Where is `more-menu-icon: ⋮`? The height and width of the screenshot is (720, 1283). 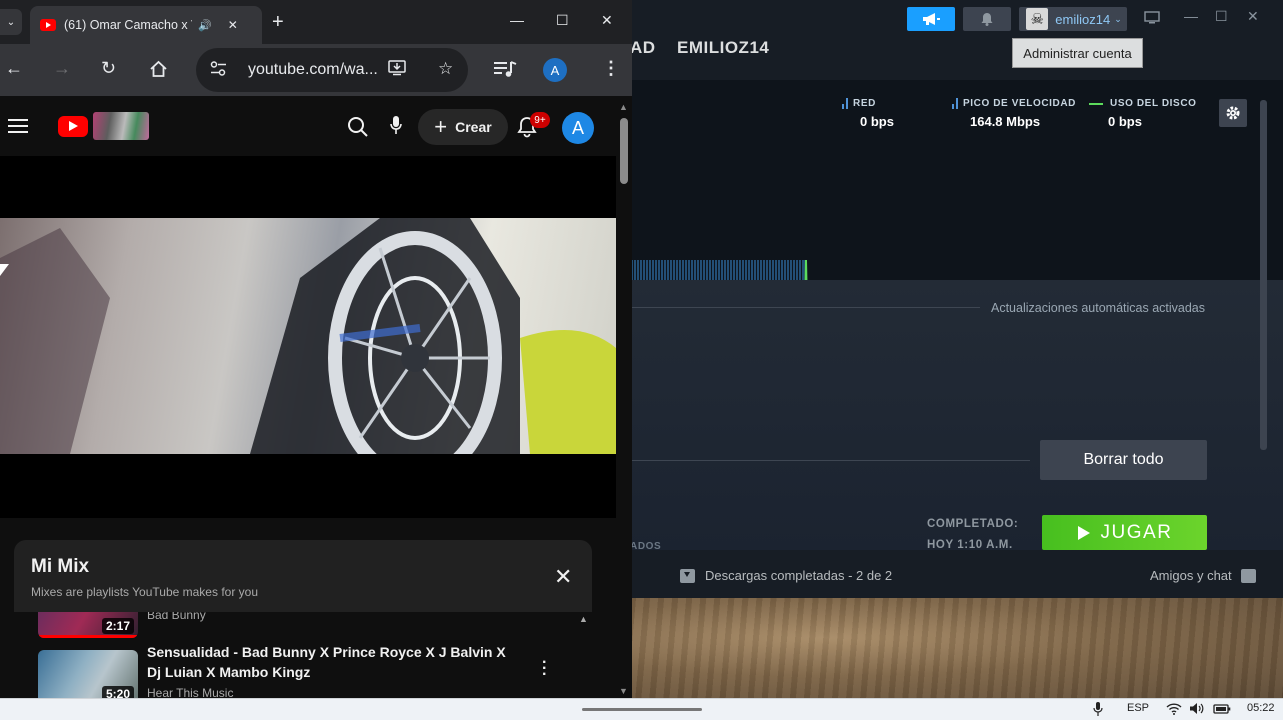 more-menu-icon: ⋮ is located at coordinates (611, 68).